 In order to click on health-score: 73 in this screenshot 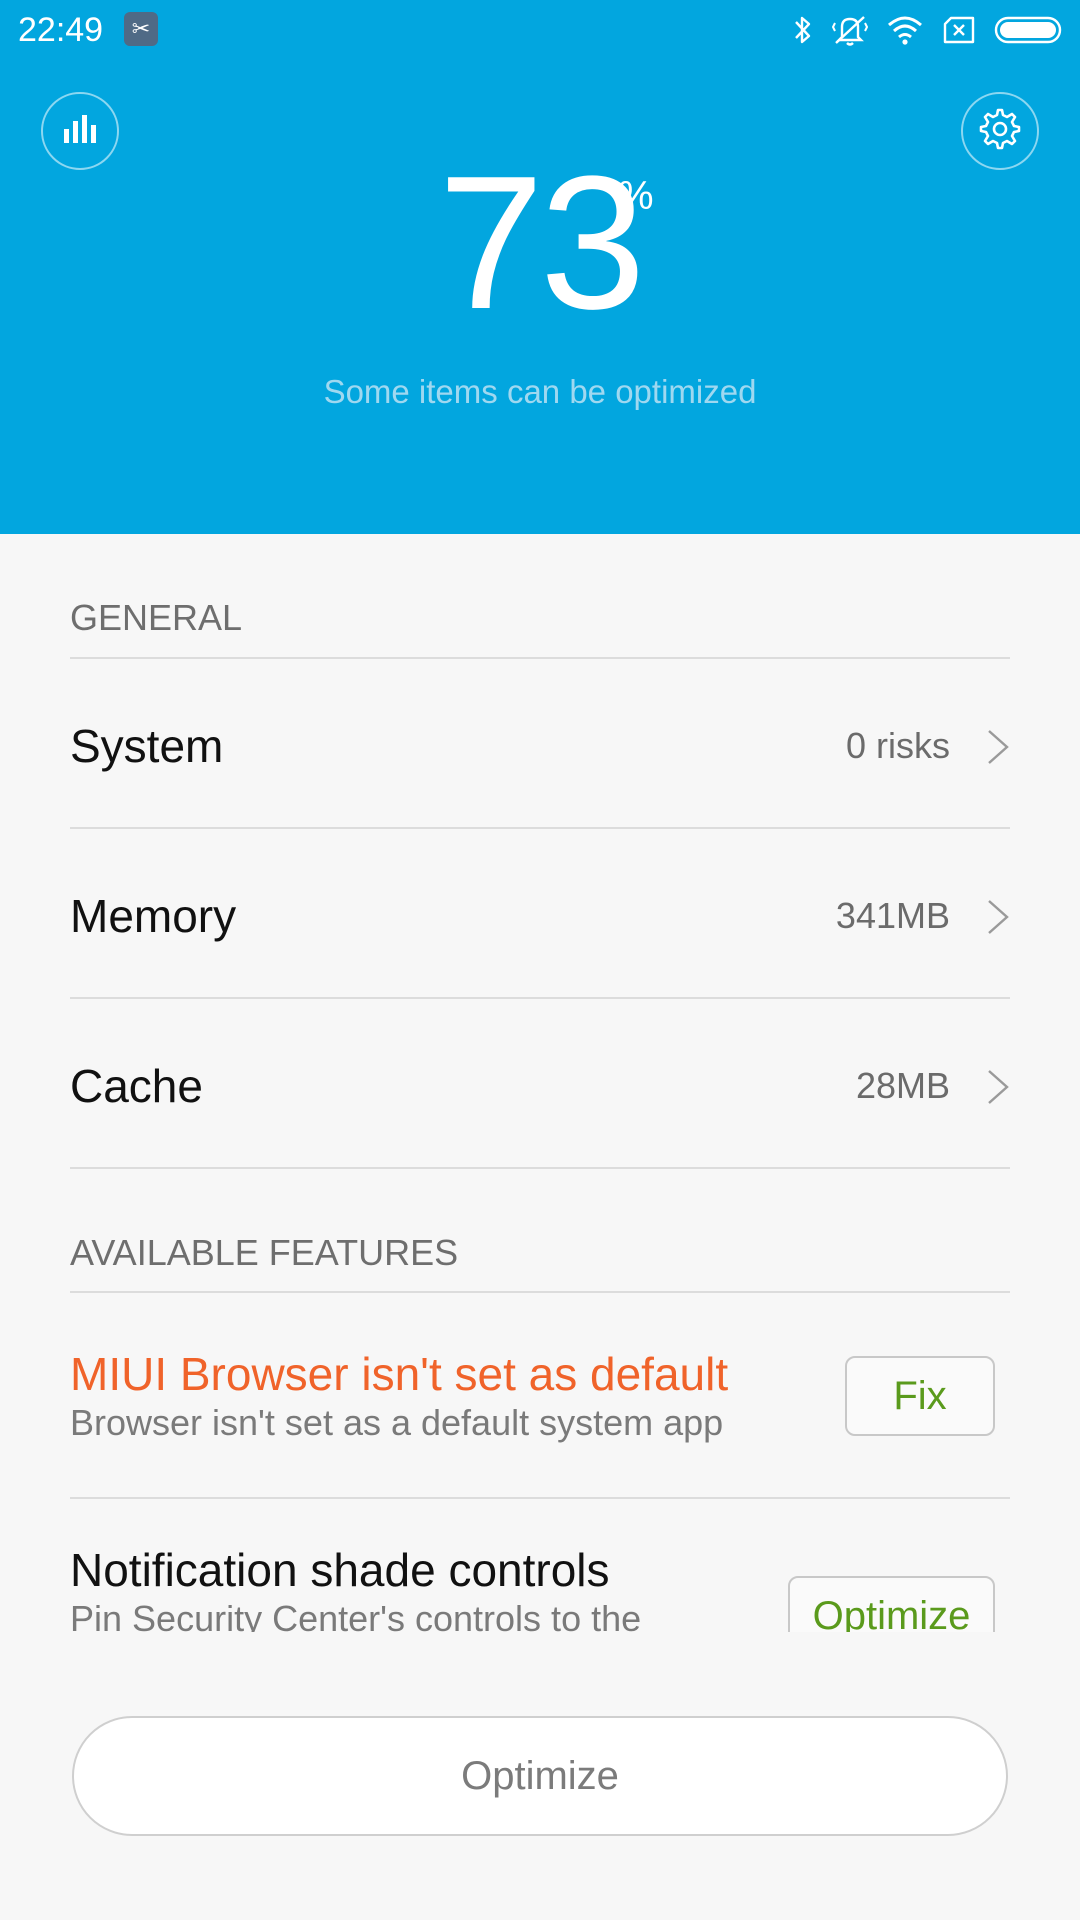, I will do `click(540, 243)`.